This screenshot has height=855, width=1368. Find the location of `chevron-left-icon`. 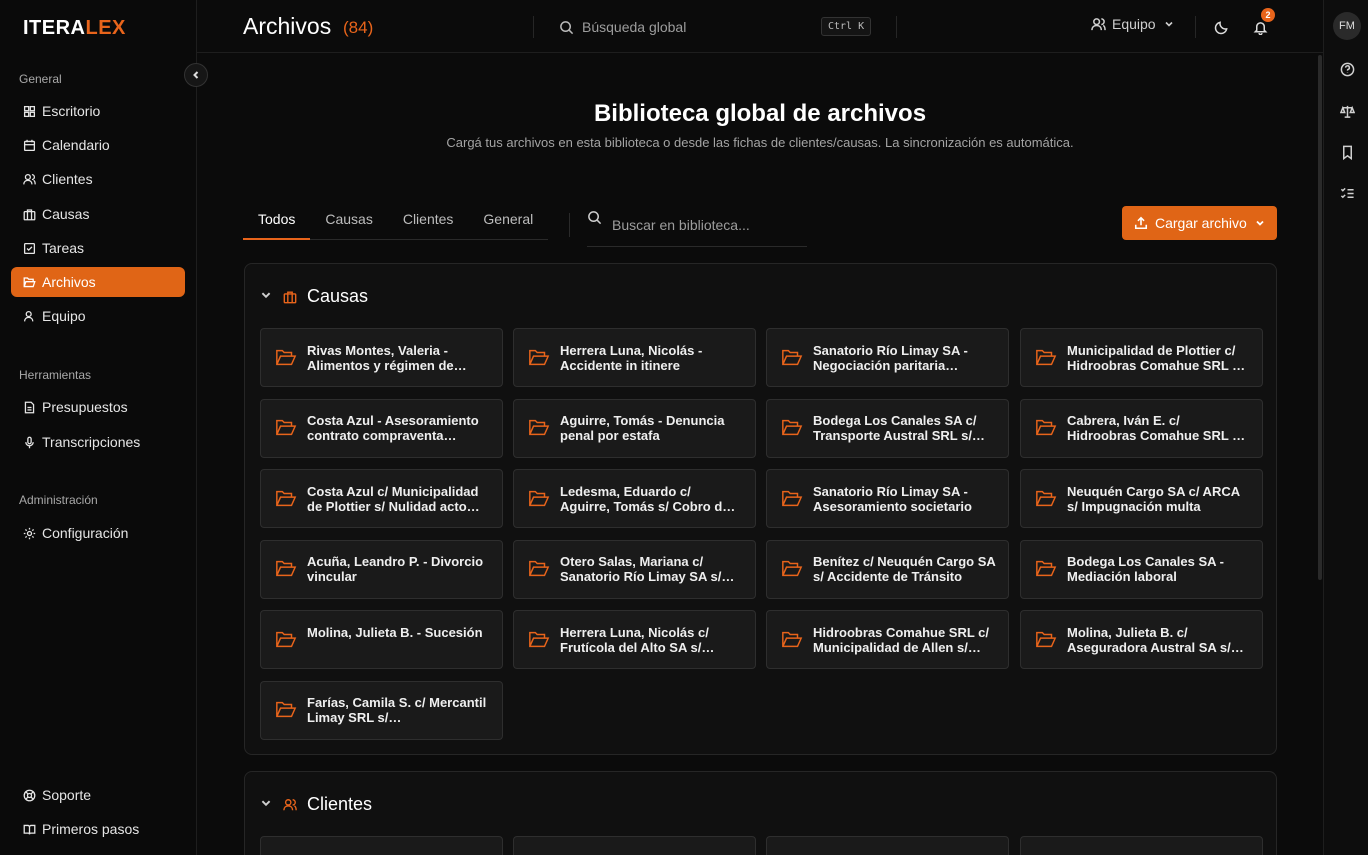

chevron-left-icon is located at coordinates (196, 75).